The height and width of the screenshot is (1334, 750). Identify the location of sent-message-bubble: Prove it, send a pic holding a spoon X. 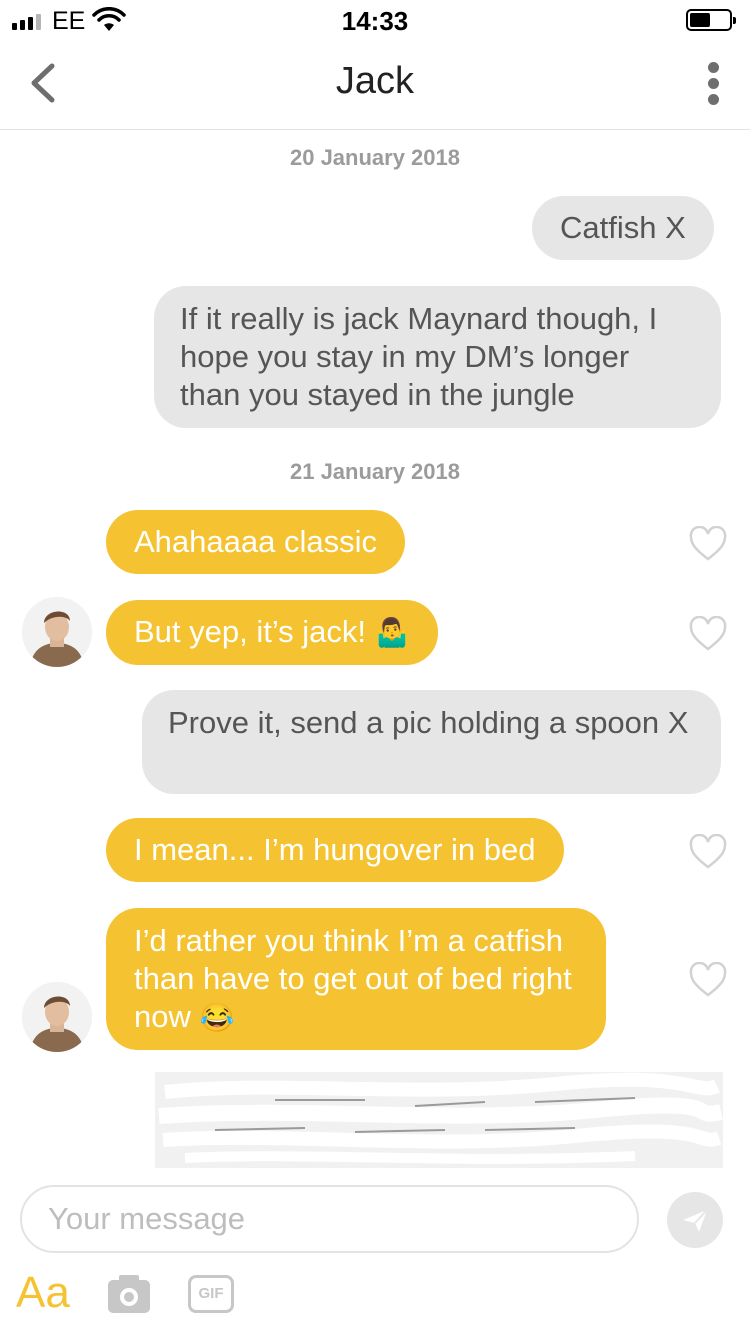
(431, 742).